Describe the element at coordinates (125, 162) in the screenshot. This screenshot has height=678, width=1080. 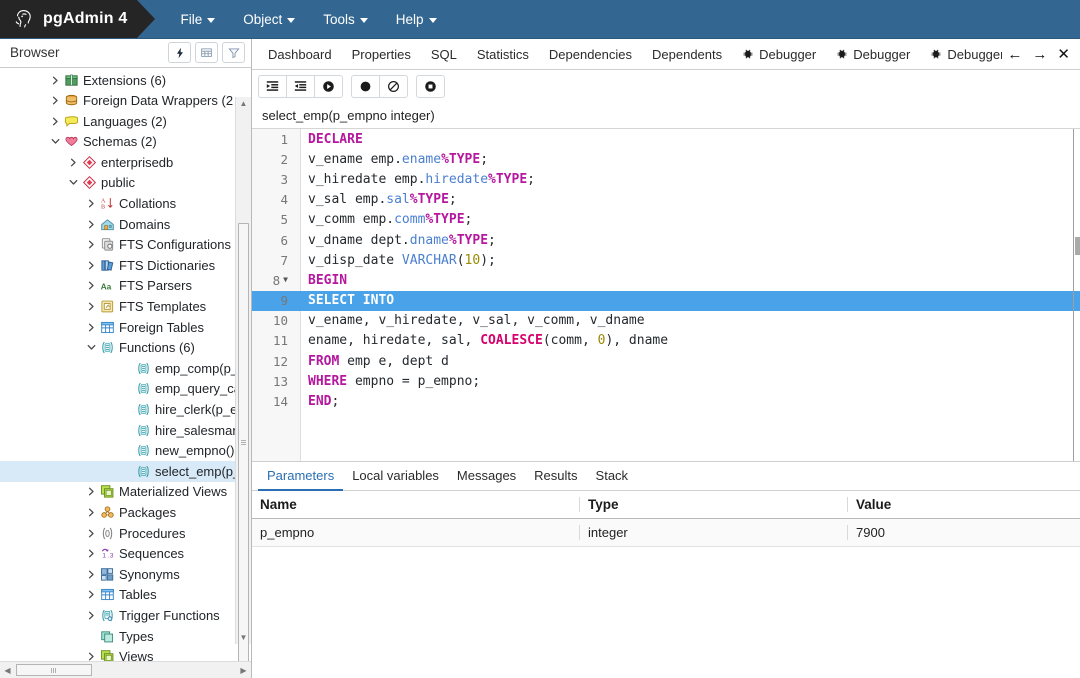
I see `tree-item-enterprisedb: enterprisedb` at that location.